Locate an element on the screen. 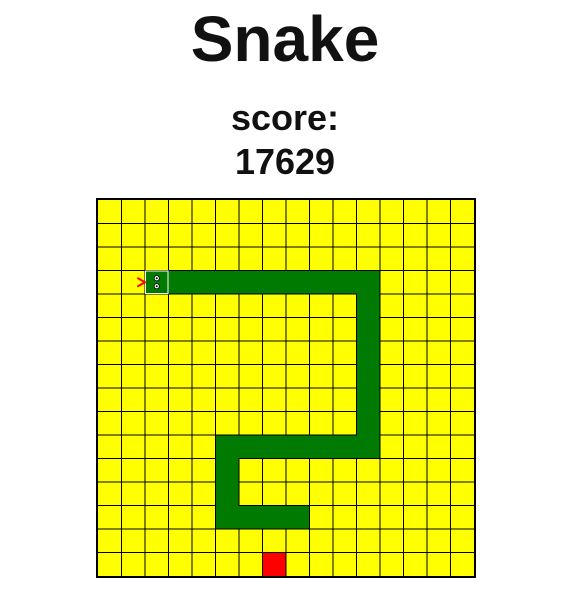 The image size is (570, 600). game-title: Snake is located at coordinates (285, 39).